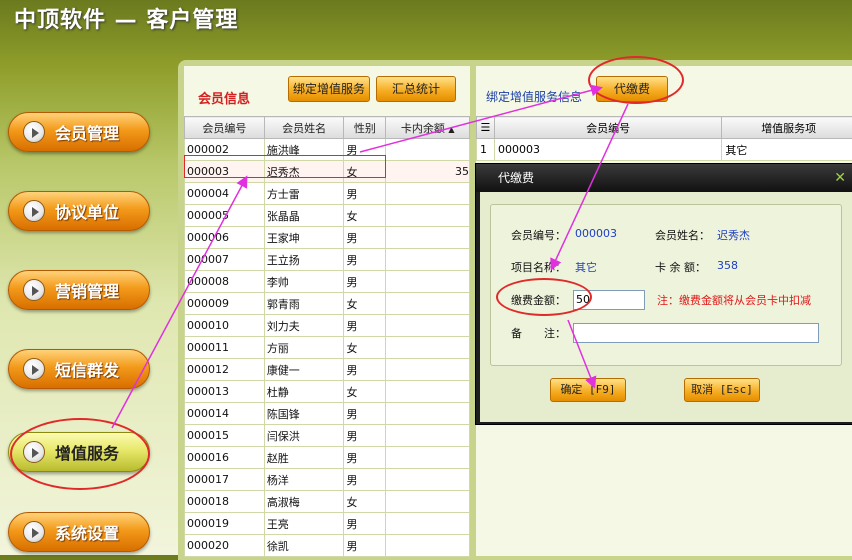 The image size is (852, 560). I want to click on member-name-value: 迟秀杰, so click(733, 235).